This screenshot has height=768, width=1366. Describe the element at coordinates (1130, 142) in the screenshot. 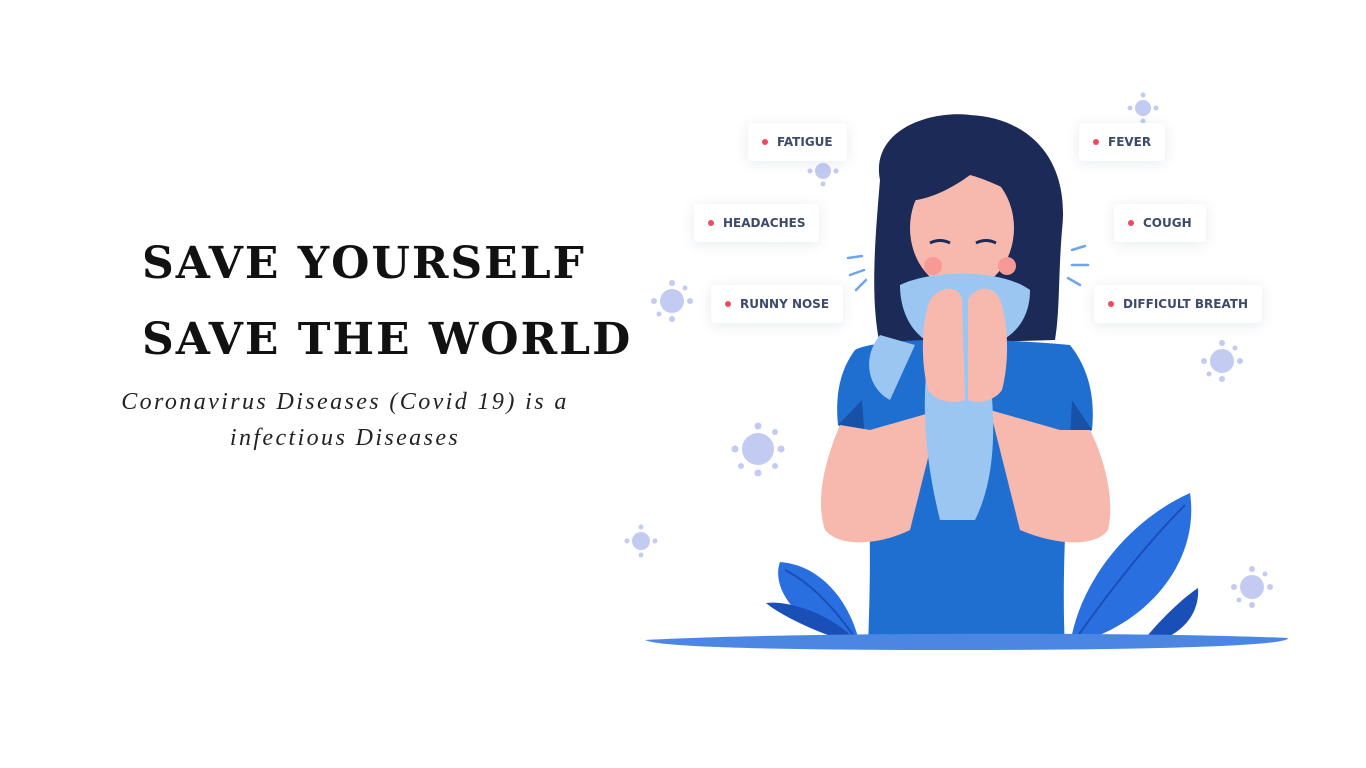

I see `symptom-label: FEVER` at that location.